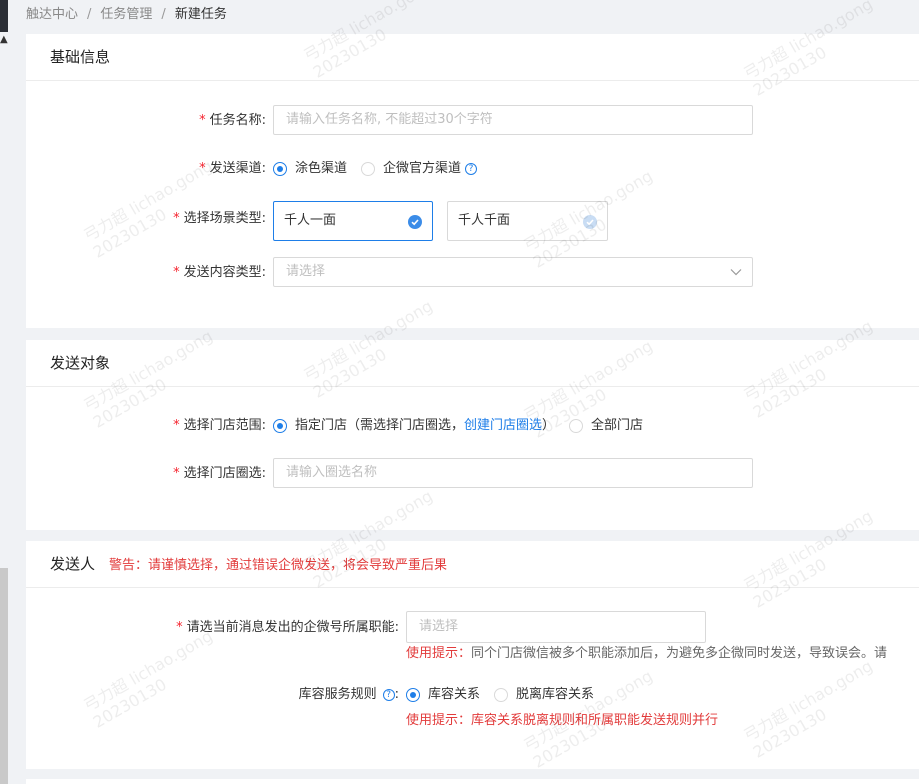 The height and width of the screenshot is (784, 919). What do you see at coordinates (414, 426) in the screenshot?
I see `radio-specified-store: 指定门店（需选择门店圈选， 创建门店圈选）` at bounding box center [414, 426].